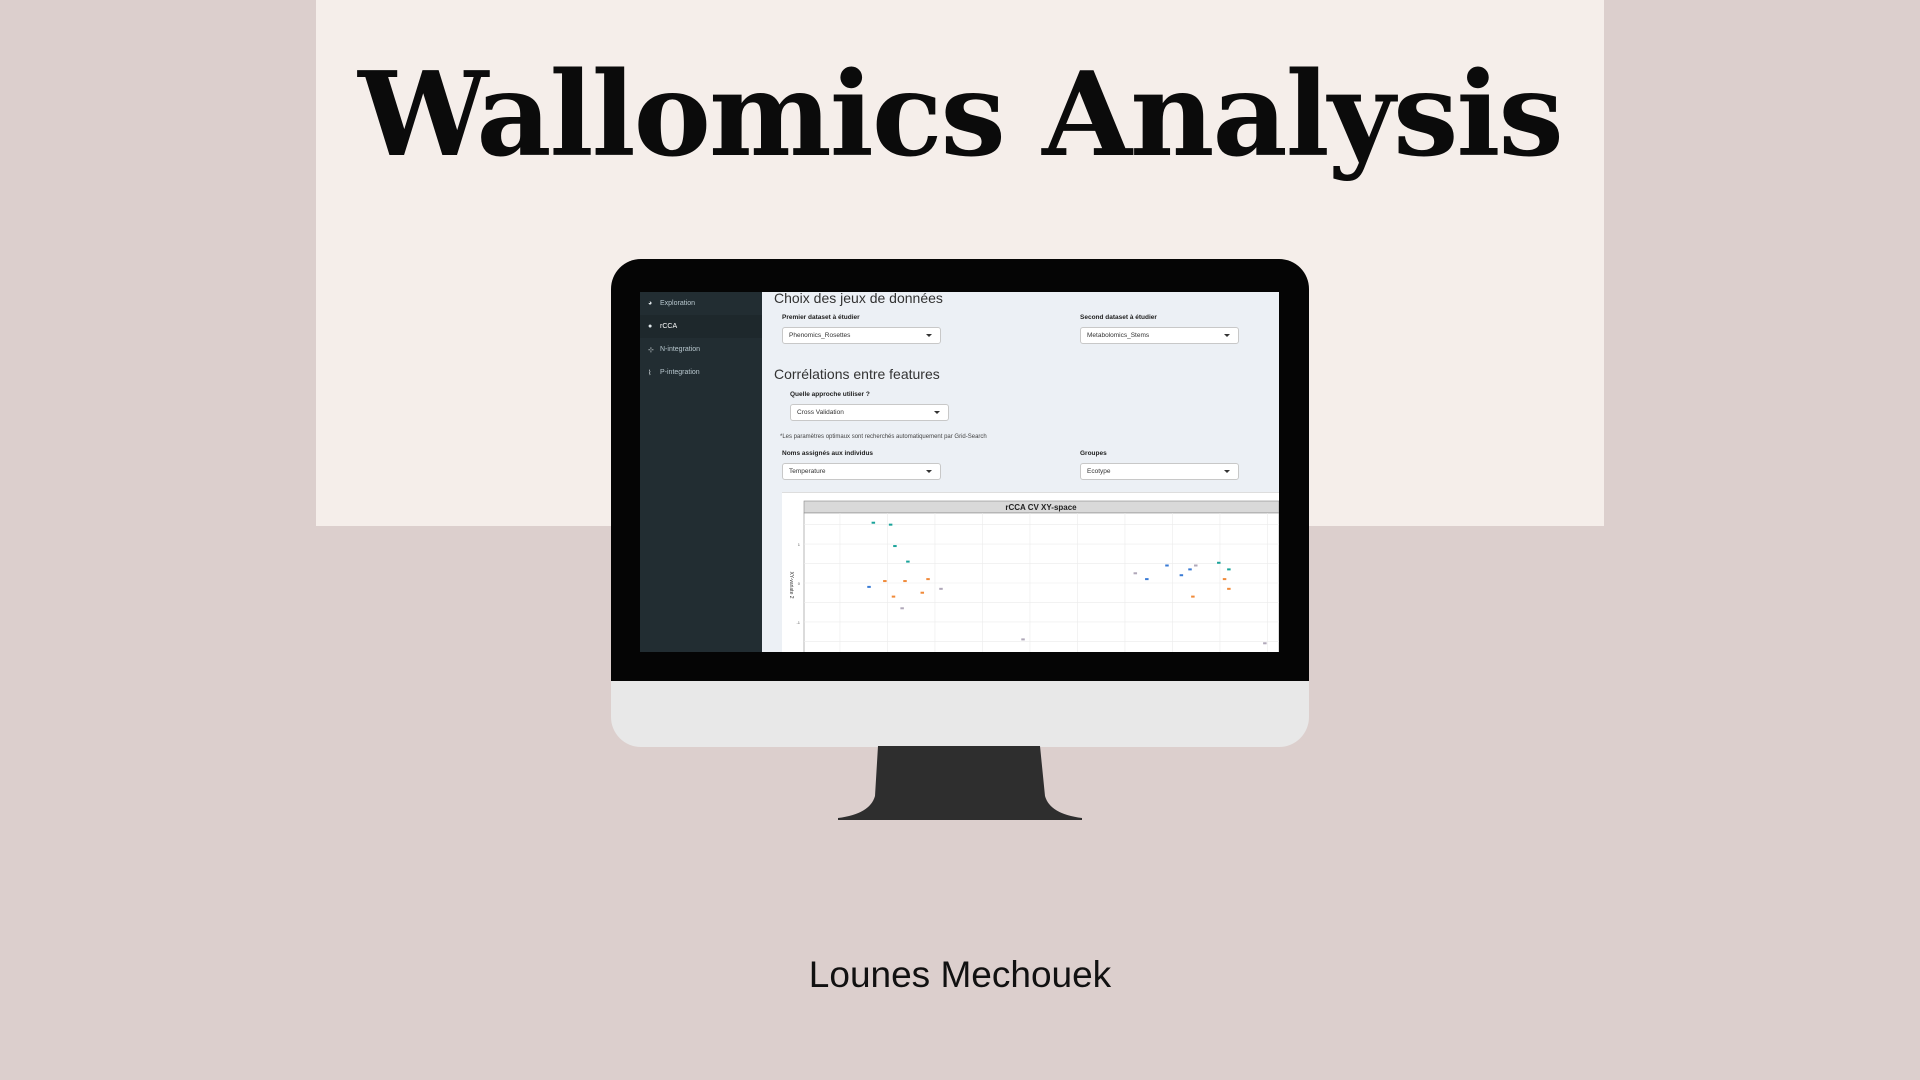 The image size is (1920, 1080). Describe the element at coordinates (861, 335) in the screenshot. I see `dataset1-select: Phenomics_Rosettes` at that location.